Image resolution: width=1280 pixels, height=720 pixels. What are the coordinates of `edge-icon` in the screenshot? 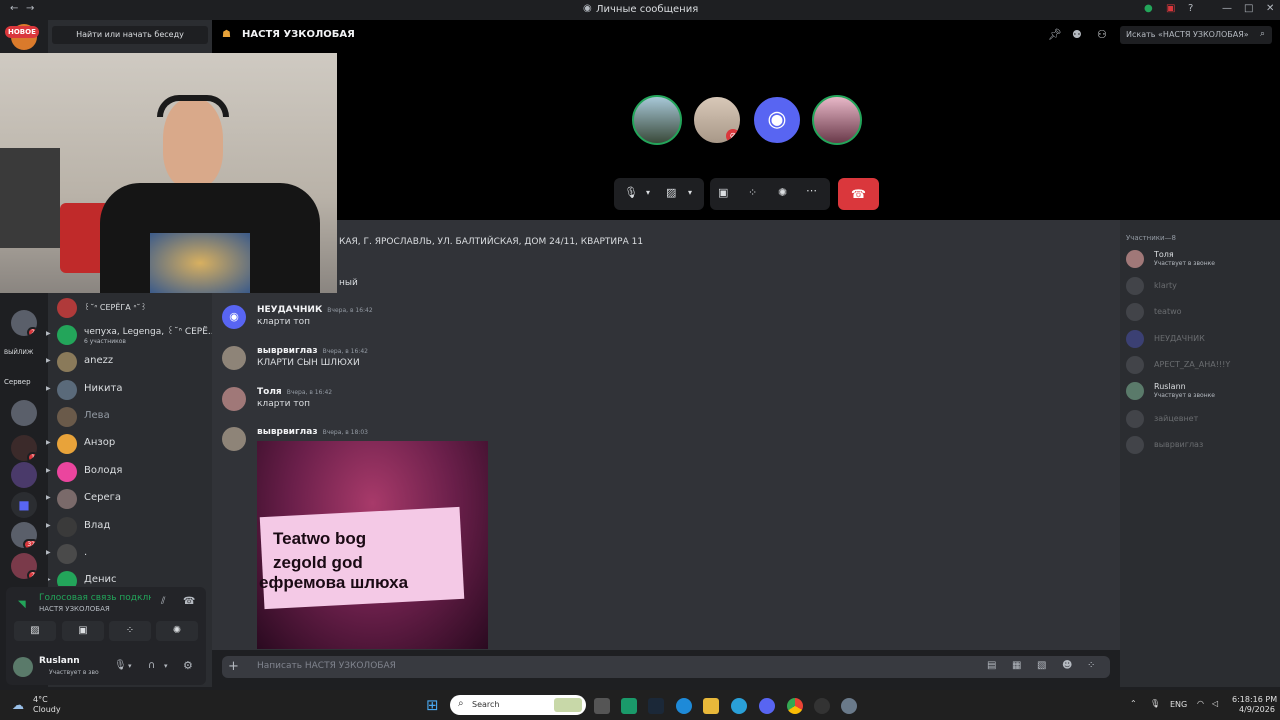 It's located at (684, 706).